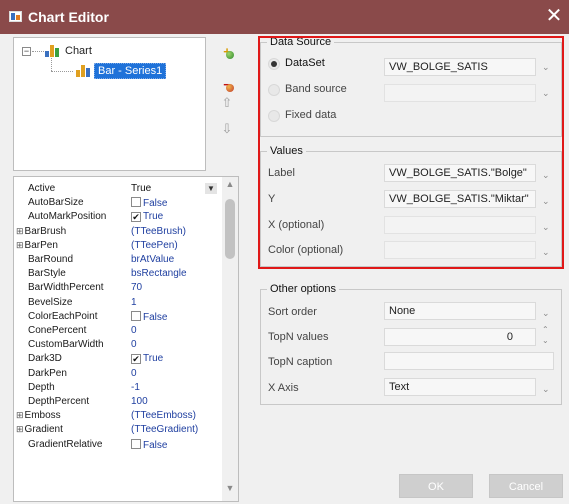 The image size is (569, 504). What do you see at coordinates (42, 188) in the screenshot?
I see `property-name: Active` at bounding box center [42, 188].